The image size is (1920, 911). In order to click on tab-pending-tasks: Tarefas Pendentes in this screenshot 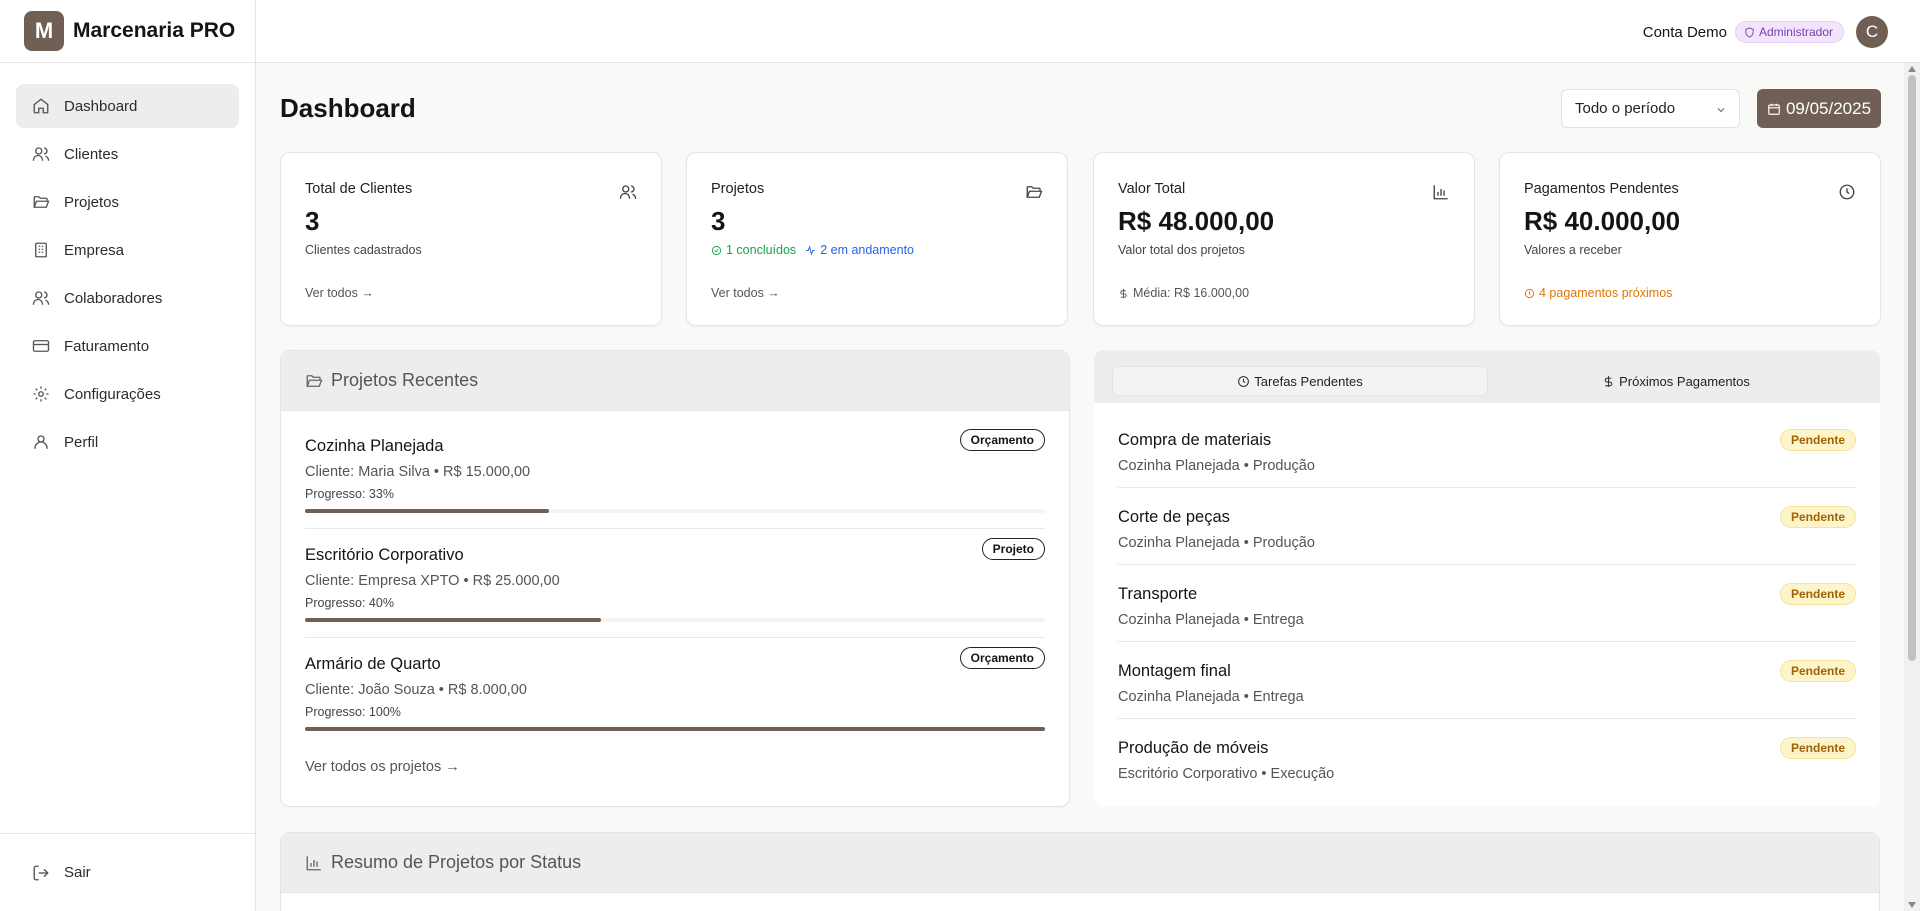, I will do `click(1300, 381)`.